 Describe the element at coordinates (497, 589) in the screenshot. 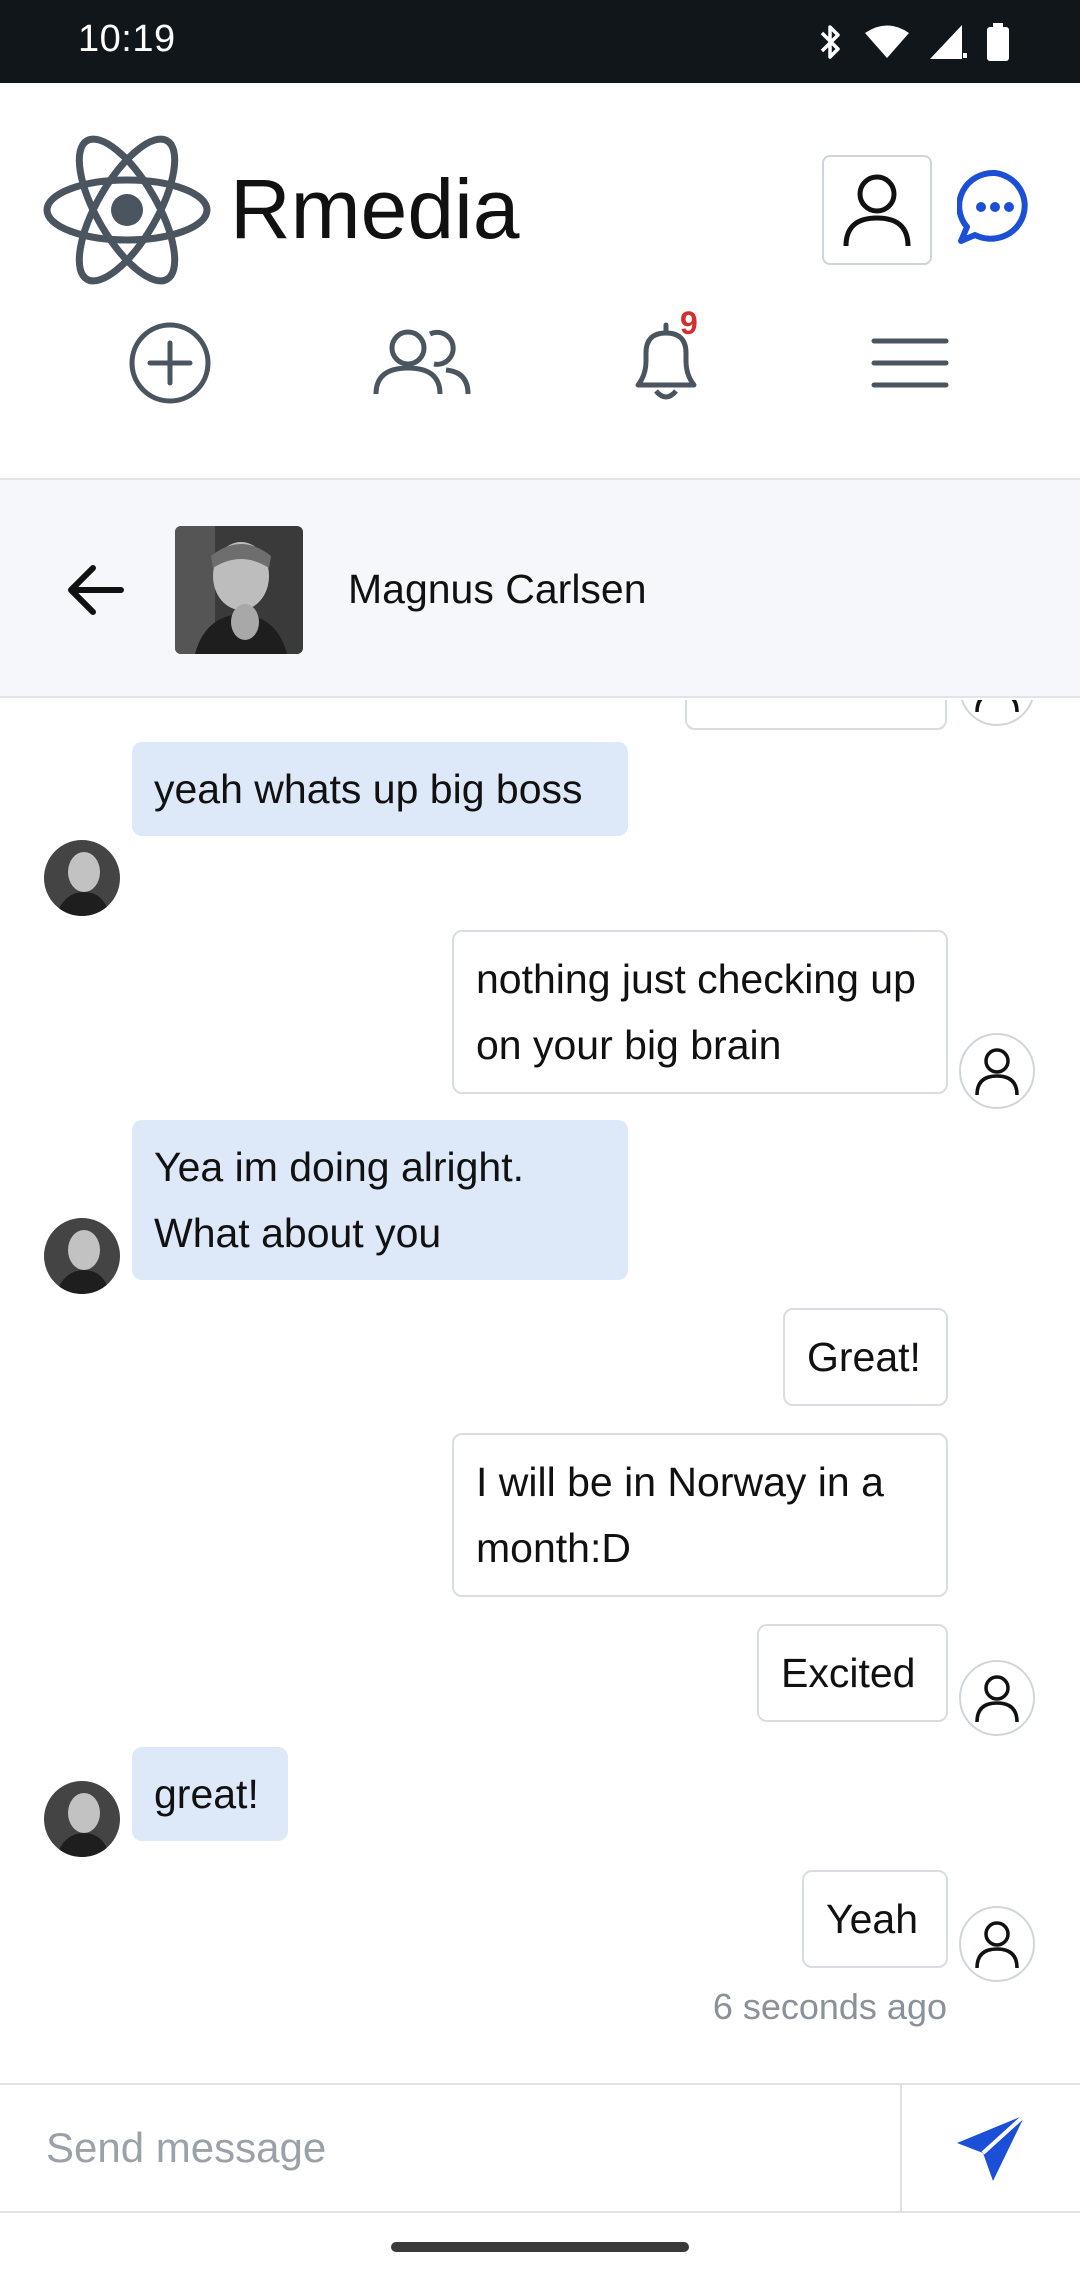

I see `contact-name: Magnus Carlsen` at that location.